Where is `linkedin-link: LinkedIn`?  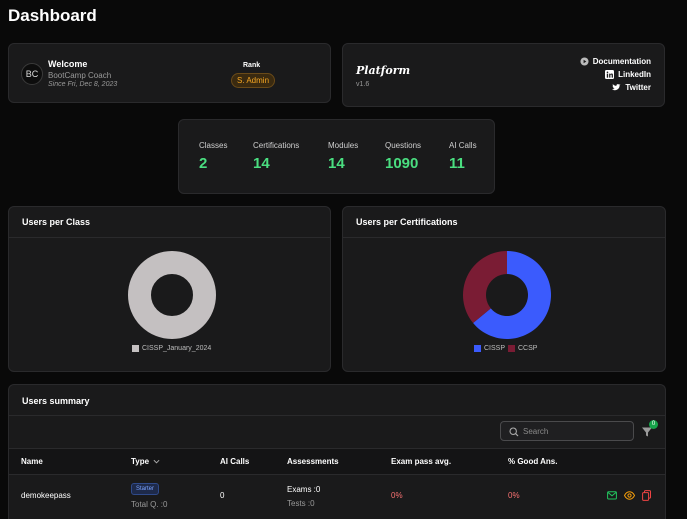 linkedin-link: LinkedIn is located at coordinates (628, 74).